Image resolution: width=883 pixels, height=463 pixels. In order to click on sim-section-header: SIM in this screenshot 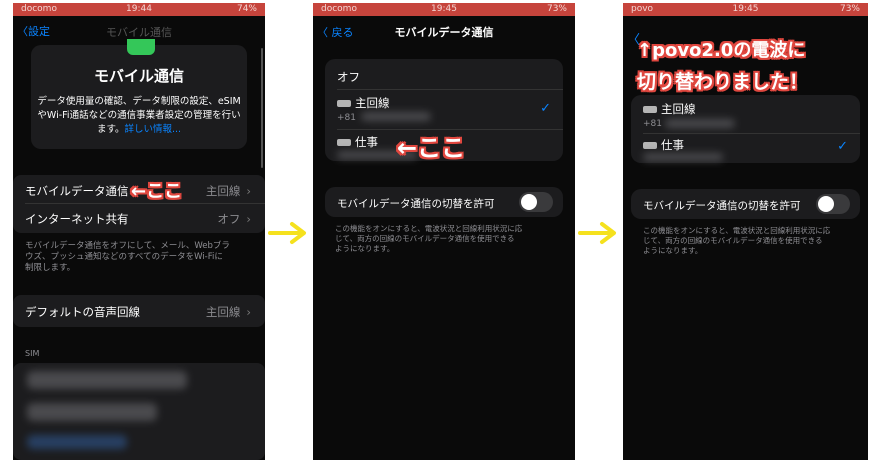, I will do `click(32, 353)`.